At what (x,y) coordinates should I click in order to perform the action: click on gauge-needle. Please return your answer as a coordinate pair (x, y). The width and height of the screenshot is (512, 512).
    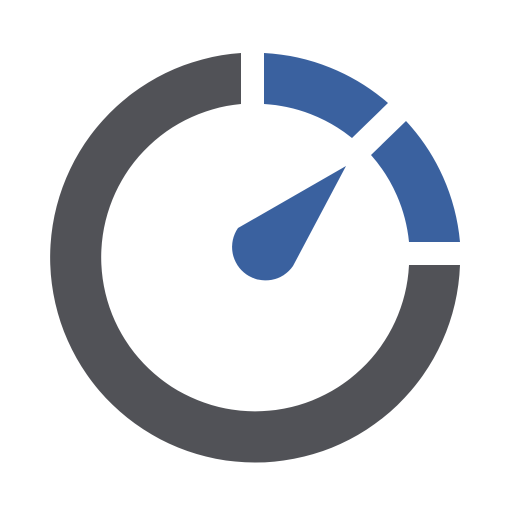
    Looking at the image, I should click on (289, 223).